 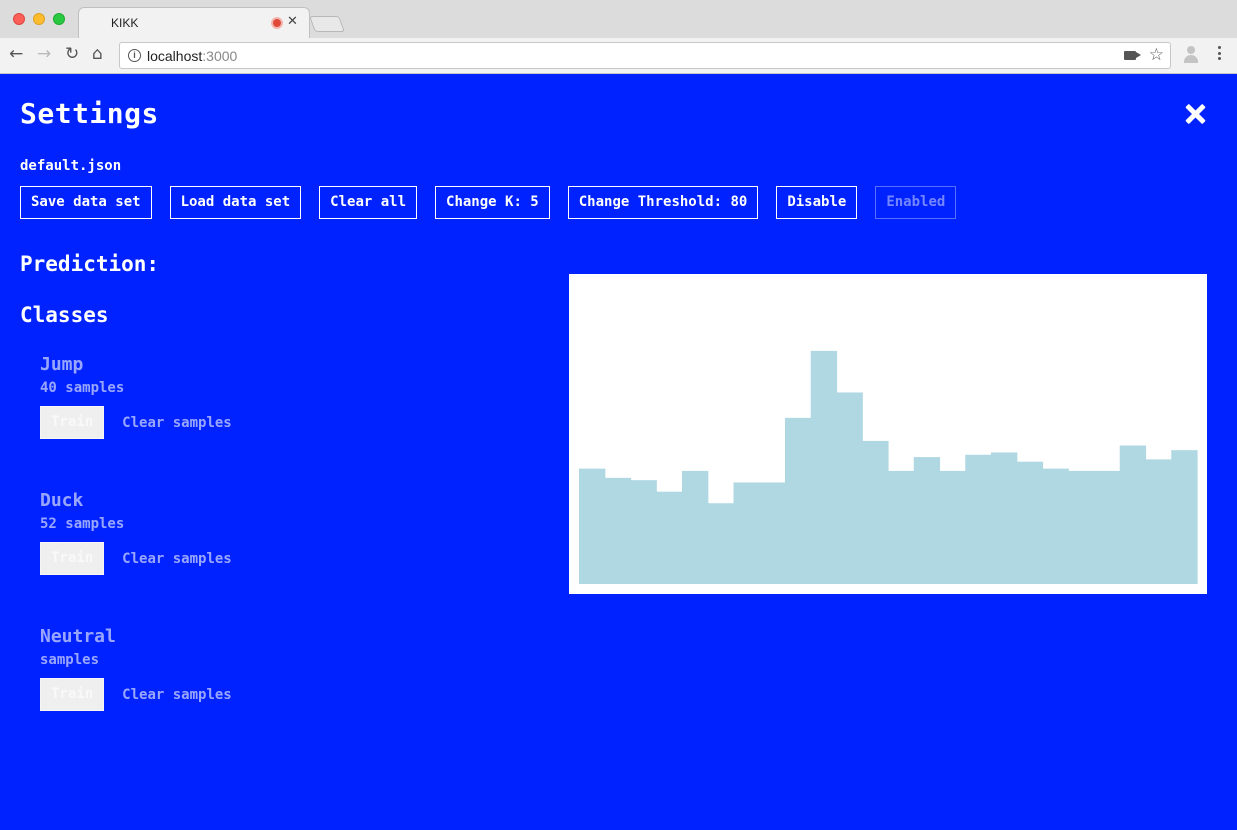 What do you see at coordinates (64, 315) in the screenshot?
I see `classes-heading: Classes` at bounding box center [64, 315].